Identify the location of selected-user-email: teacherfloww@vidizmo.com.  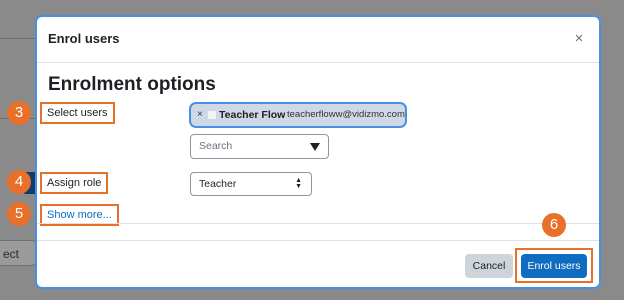
(346, 114).